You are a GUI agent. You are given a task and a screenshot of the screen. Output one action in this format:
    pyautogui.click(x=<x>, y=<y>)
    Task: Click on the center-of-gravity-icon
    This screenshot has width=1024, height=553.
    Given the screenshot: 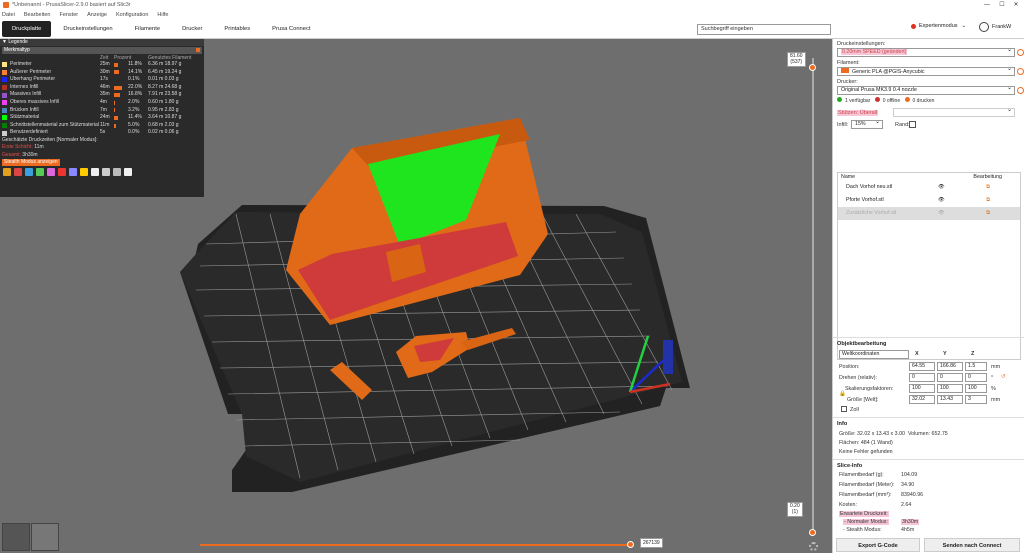 What is the action you would take?
    pyautogui.click(x=106, y=172)
    